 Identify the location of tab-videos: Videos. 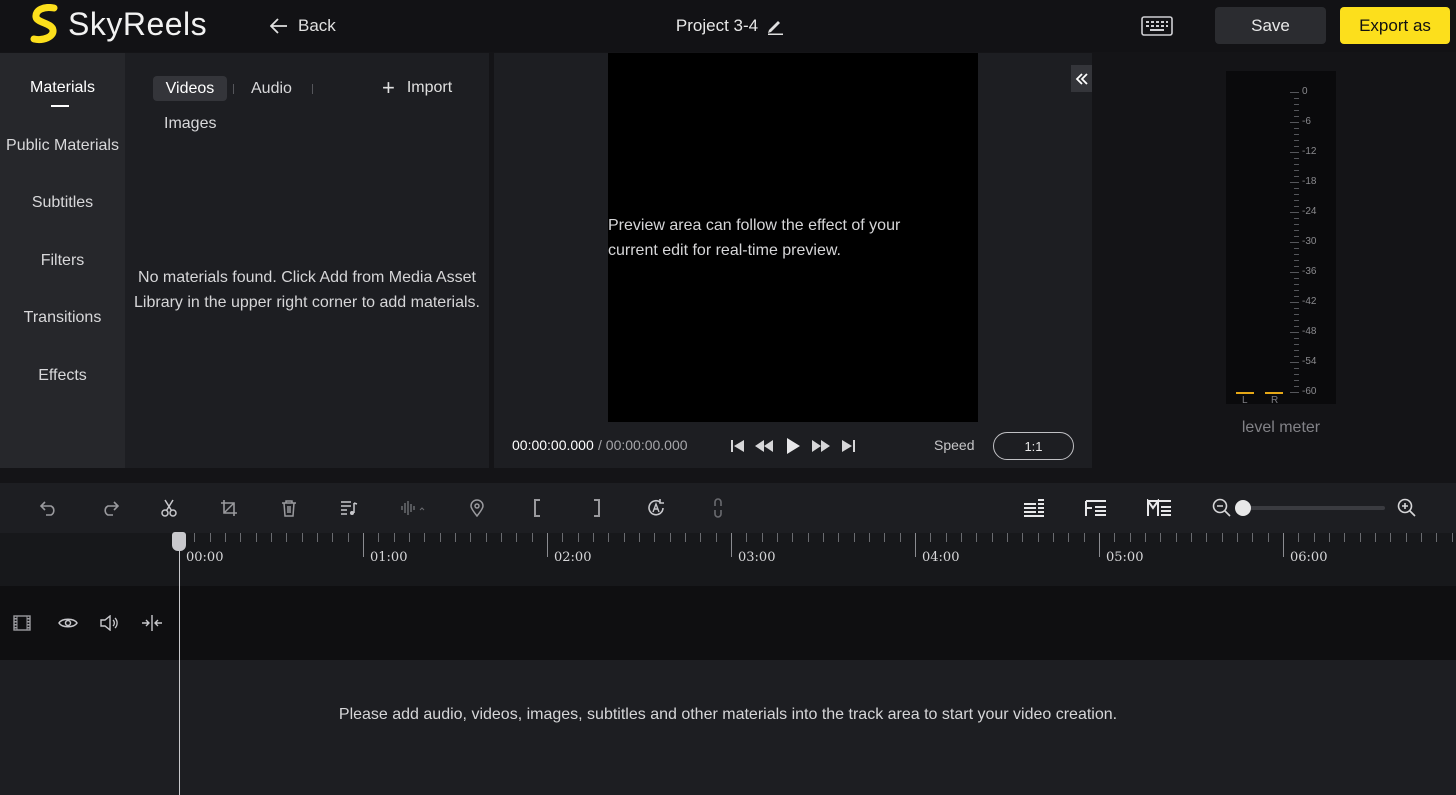
(190, 88).